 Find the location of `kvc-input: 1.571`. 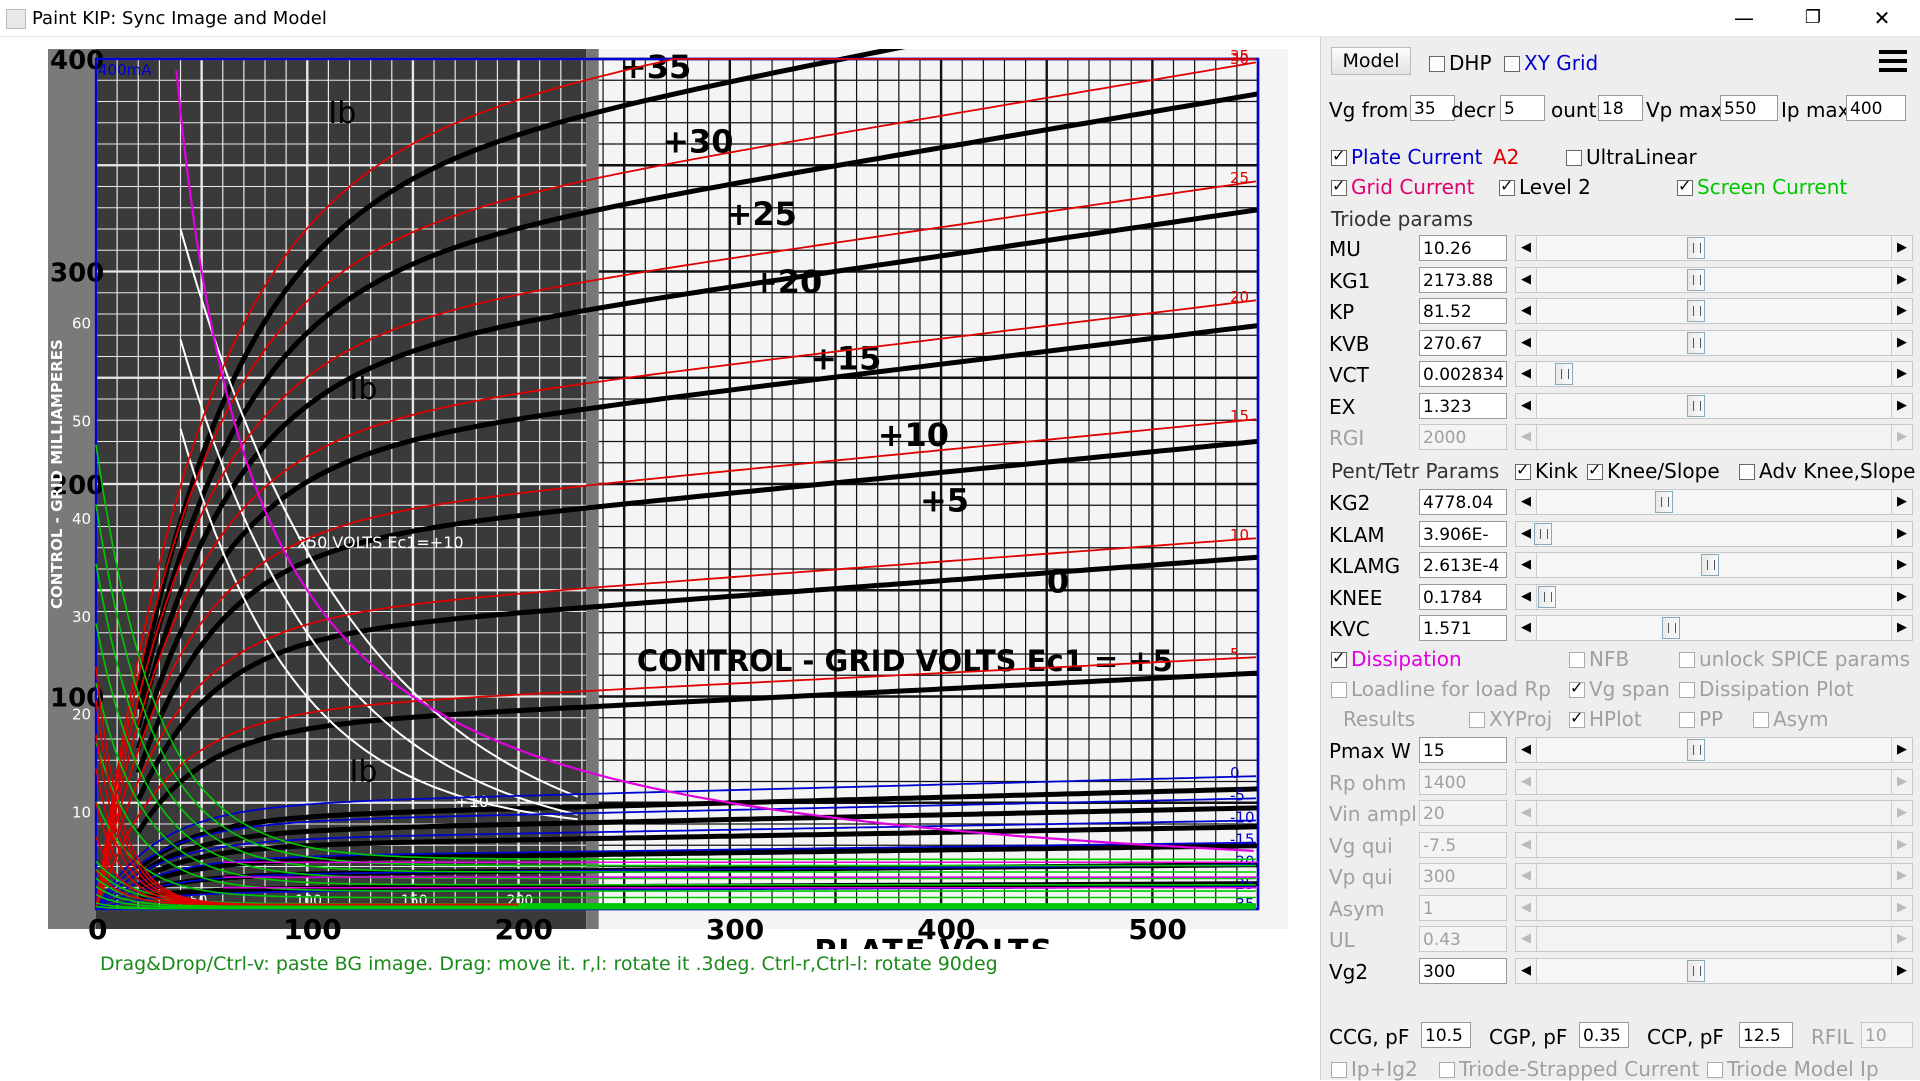

kvc-input: 1.571 is located at coordinates (1463, 628).